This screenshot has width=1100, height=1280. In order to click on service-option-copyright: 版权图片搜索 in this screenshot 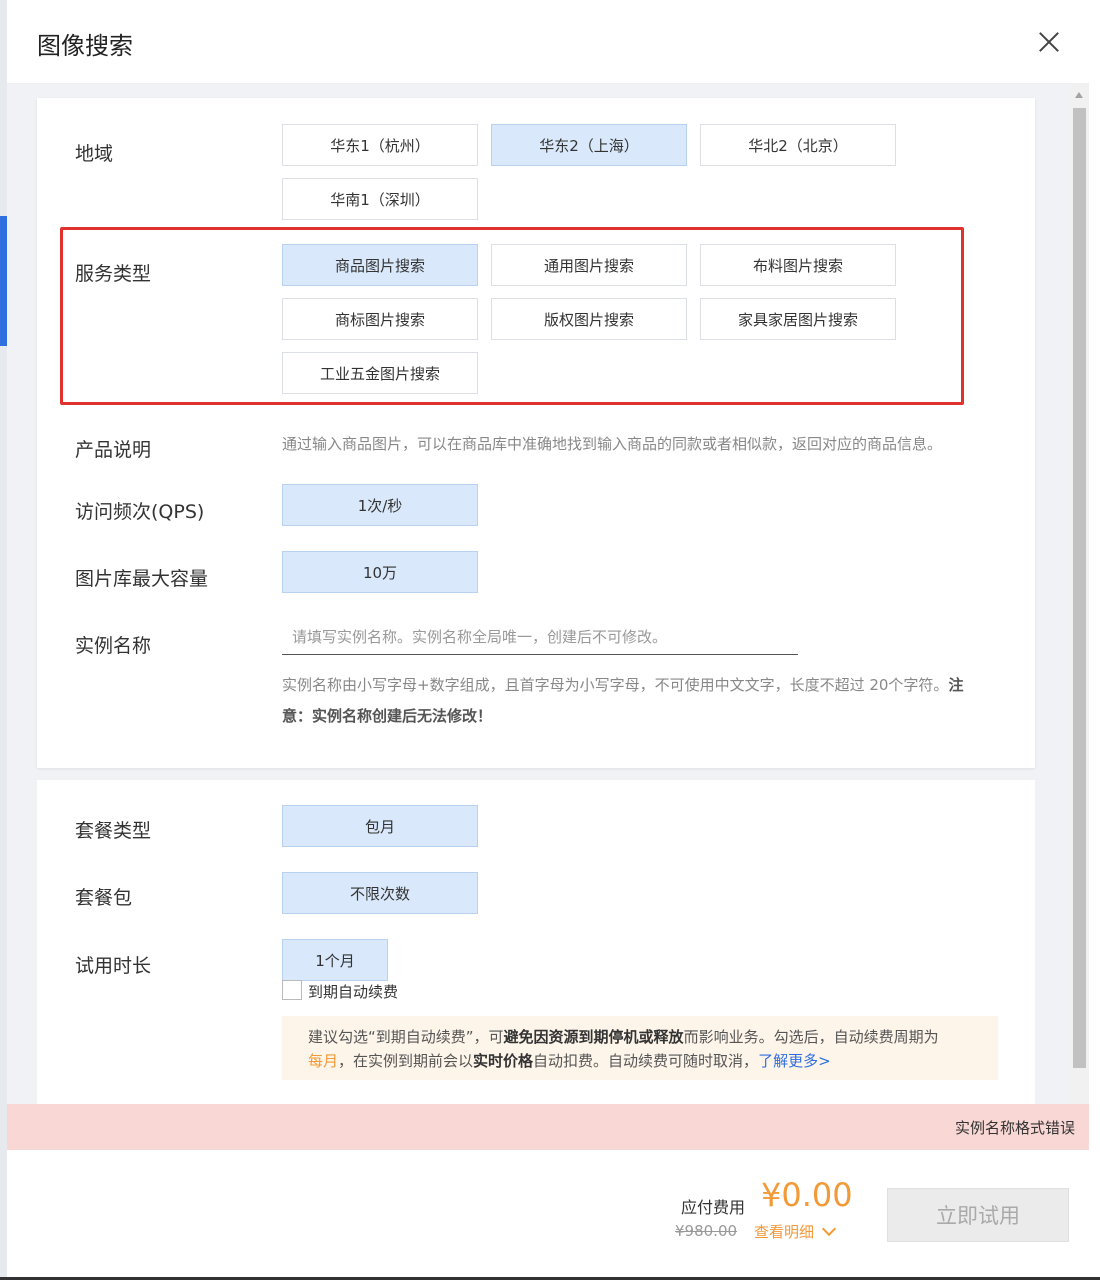, I will do `click(589, 319)`.